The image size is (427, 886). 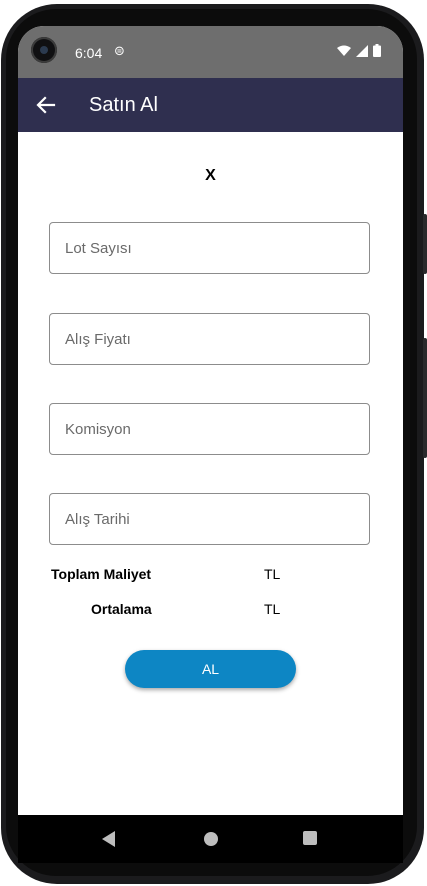 What do you see at coordinates (101, 574) in the screenshot?
I see `total-cost-label: Toplam Maliyet` at bounding box center [101, 574].